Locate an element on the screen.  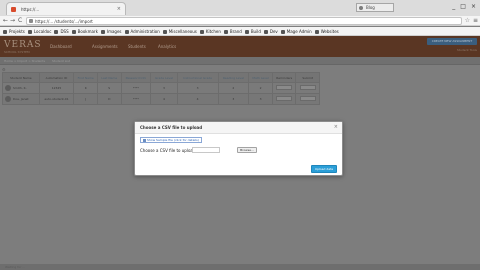
table-cell: J is located at coordinates (85, 99).